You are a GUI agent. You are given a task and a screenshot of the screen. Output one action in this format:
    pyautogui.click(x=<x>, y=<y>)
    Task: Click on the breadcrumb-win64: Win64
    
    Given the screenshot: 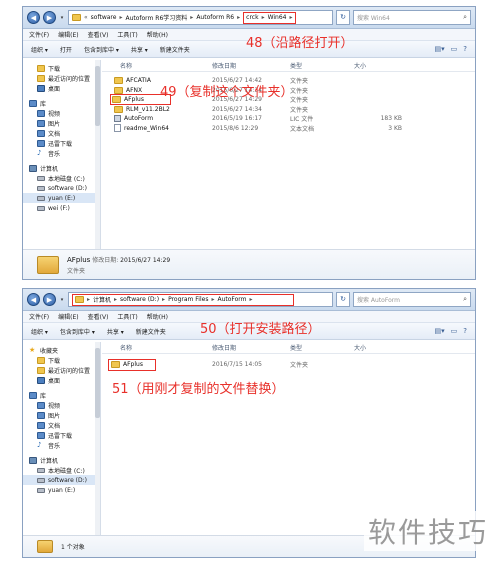 What is the action you would take?
    pyautogui.click(x=277, y=17)
    